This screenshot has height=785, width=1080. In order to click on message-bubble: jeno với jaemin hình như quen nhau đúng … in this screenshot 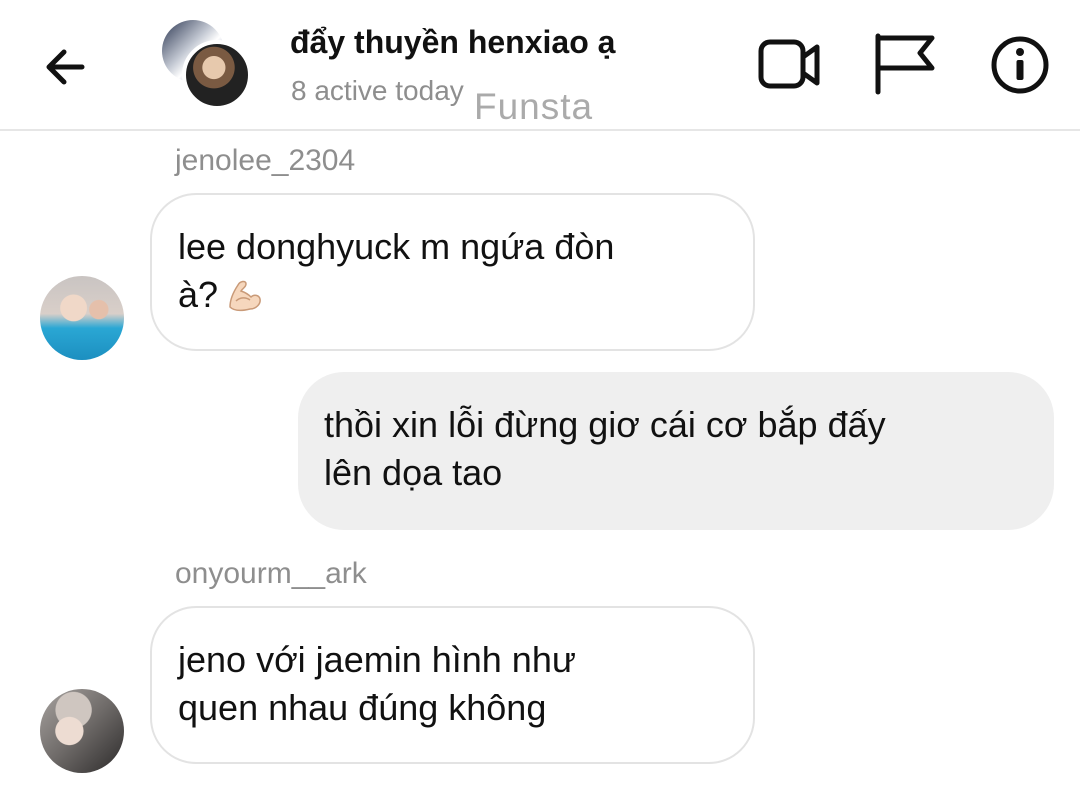, I will do `click(452, 685)`.